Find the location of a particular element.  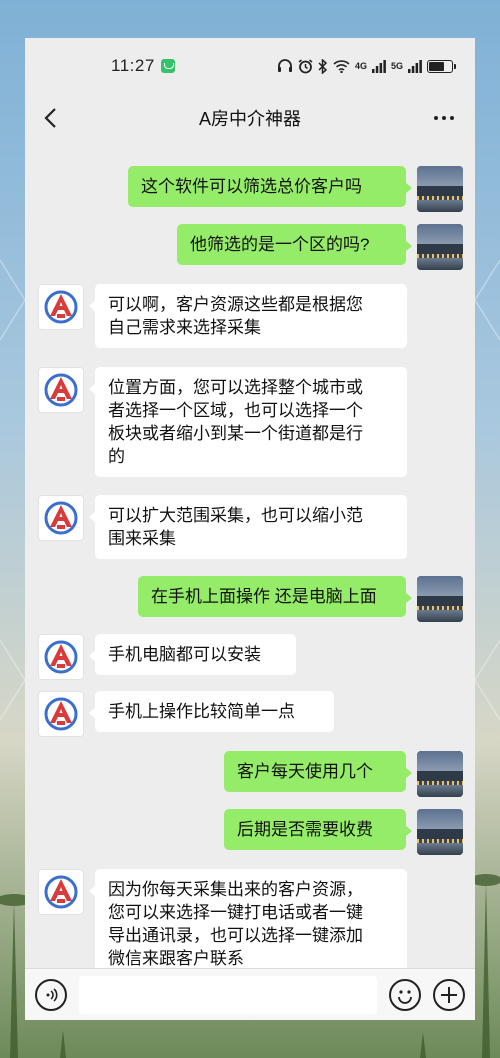

message-input is located at coordinates (228, 995).